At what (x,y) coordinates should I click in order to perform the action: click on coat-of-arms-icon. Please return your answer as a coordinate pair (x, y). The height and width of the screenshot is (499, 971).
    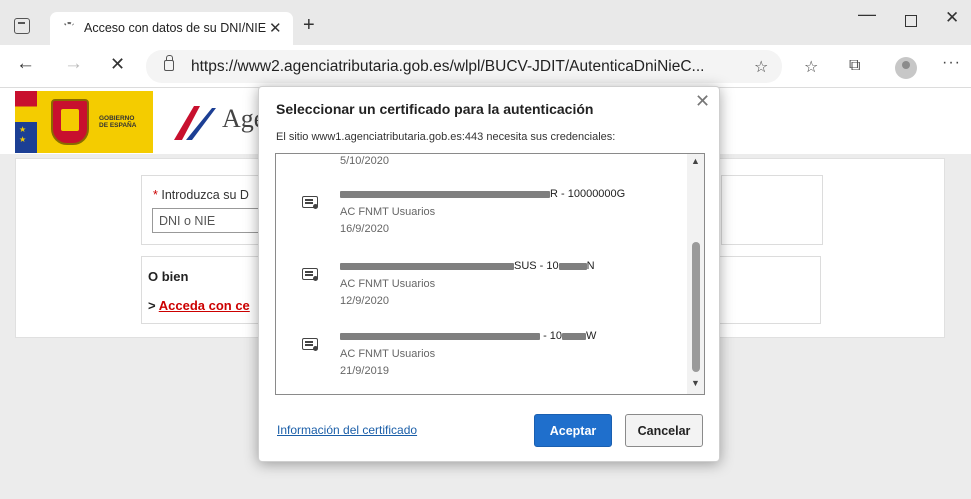
    Looking at the image, I should click on (70, 122).